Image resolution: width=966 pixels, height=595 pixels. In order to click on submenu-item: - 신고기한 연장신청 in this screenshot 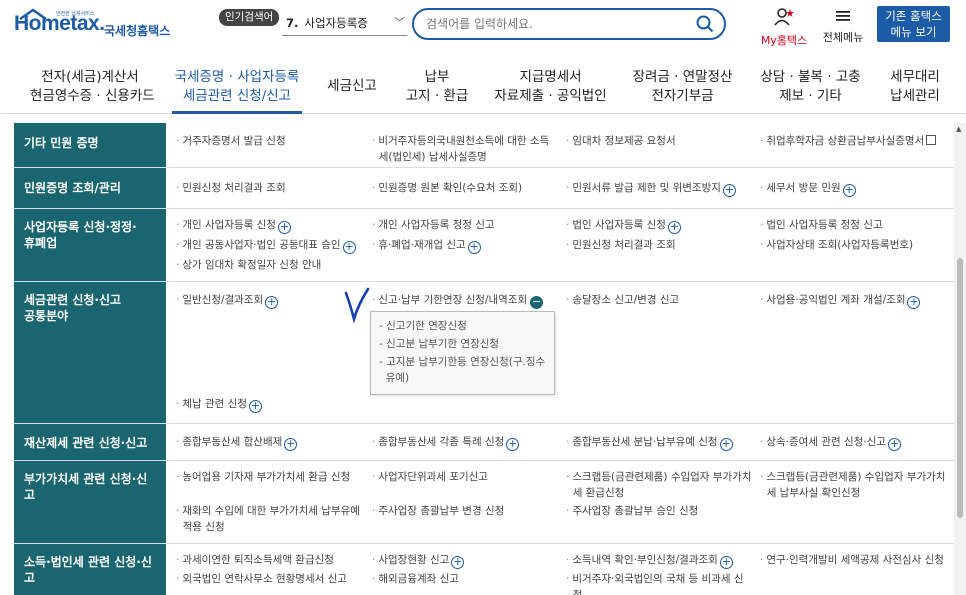, I will do `click(462, 326)`.